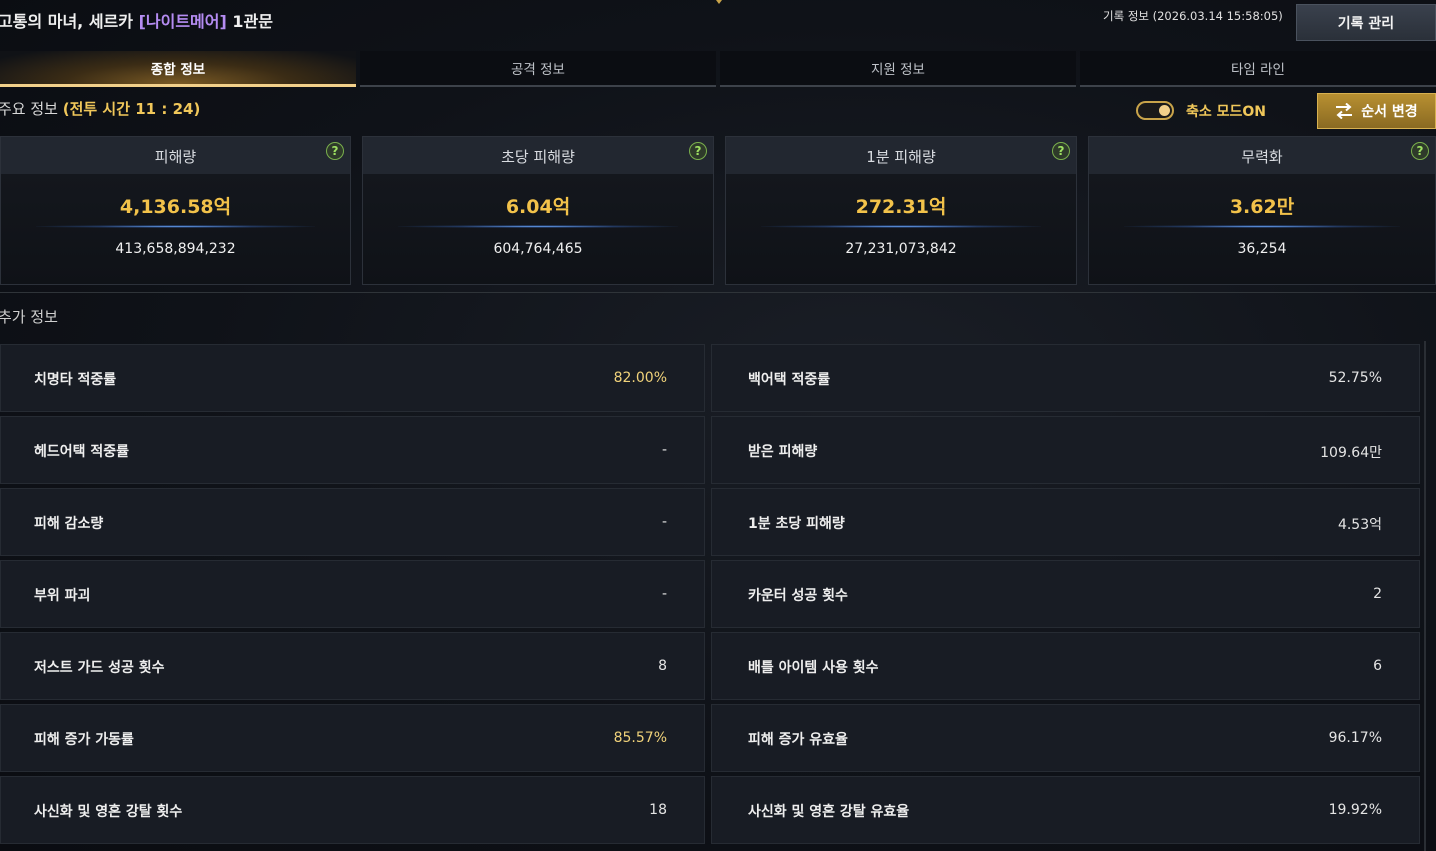  What do you see at coordinates (538, 69) in the screenshot?
I see `tab-attack: 공격 정보` at bounding box center [538, 69].